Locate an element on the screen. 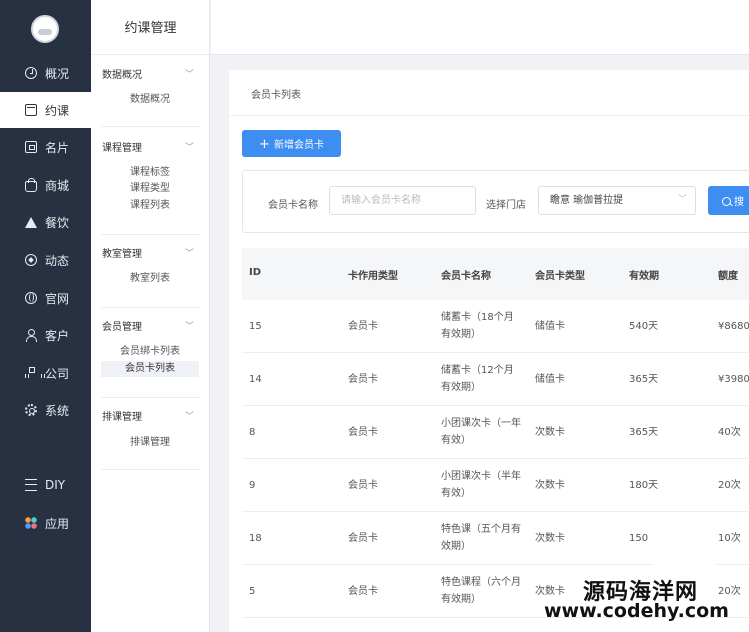 This screenshot has height=632, width=749. add-member-card-button: + 新增会员卡 is located at coordinates (291, 143).